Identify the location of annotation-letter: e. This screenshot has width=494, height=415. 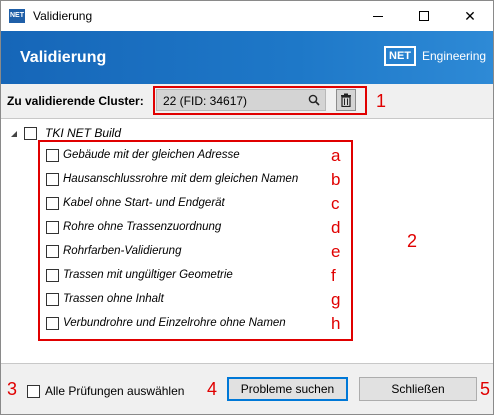
(336, 251).